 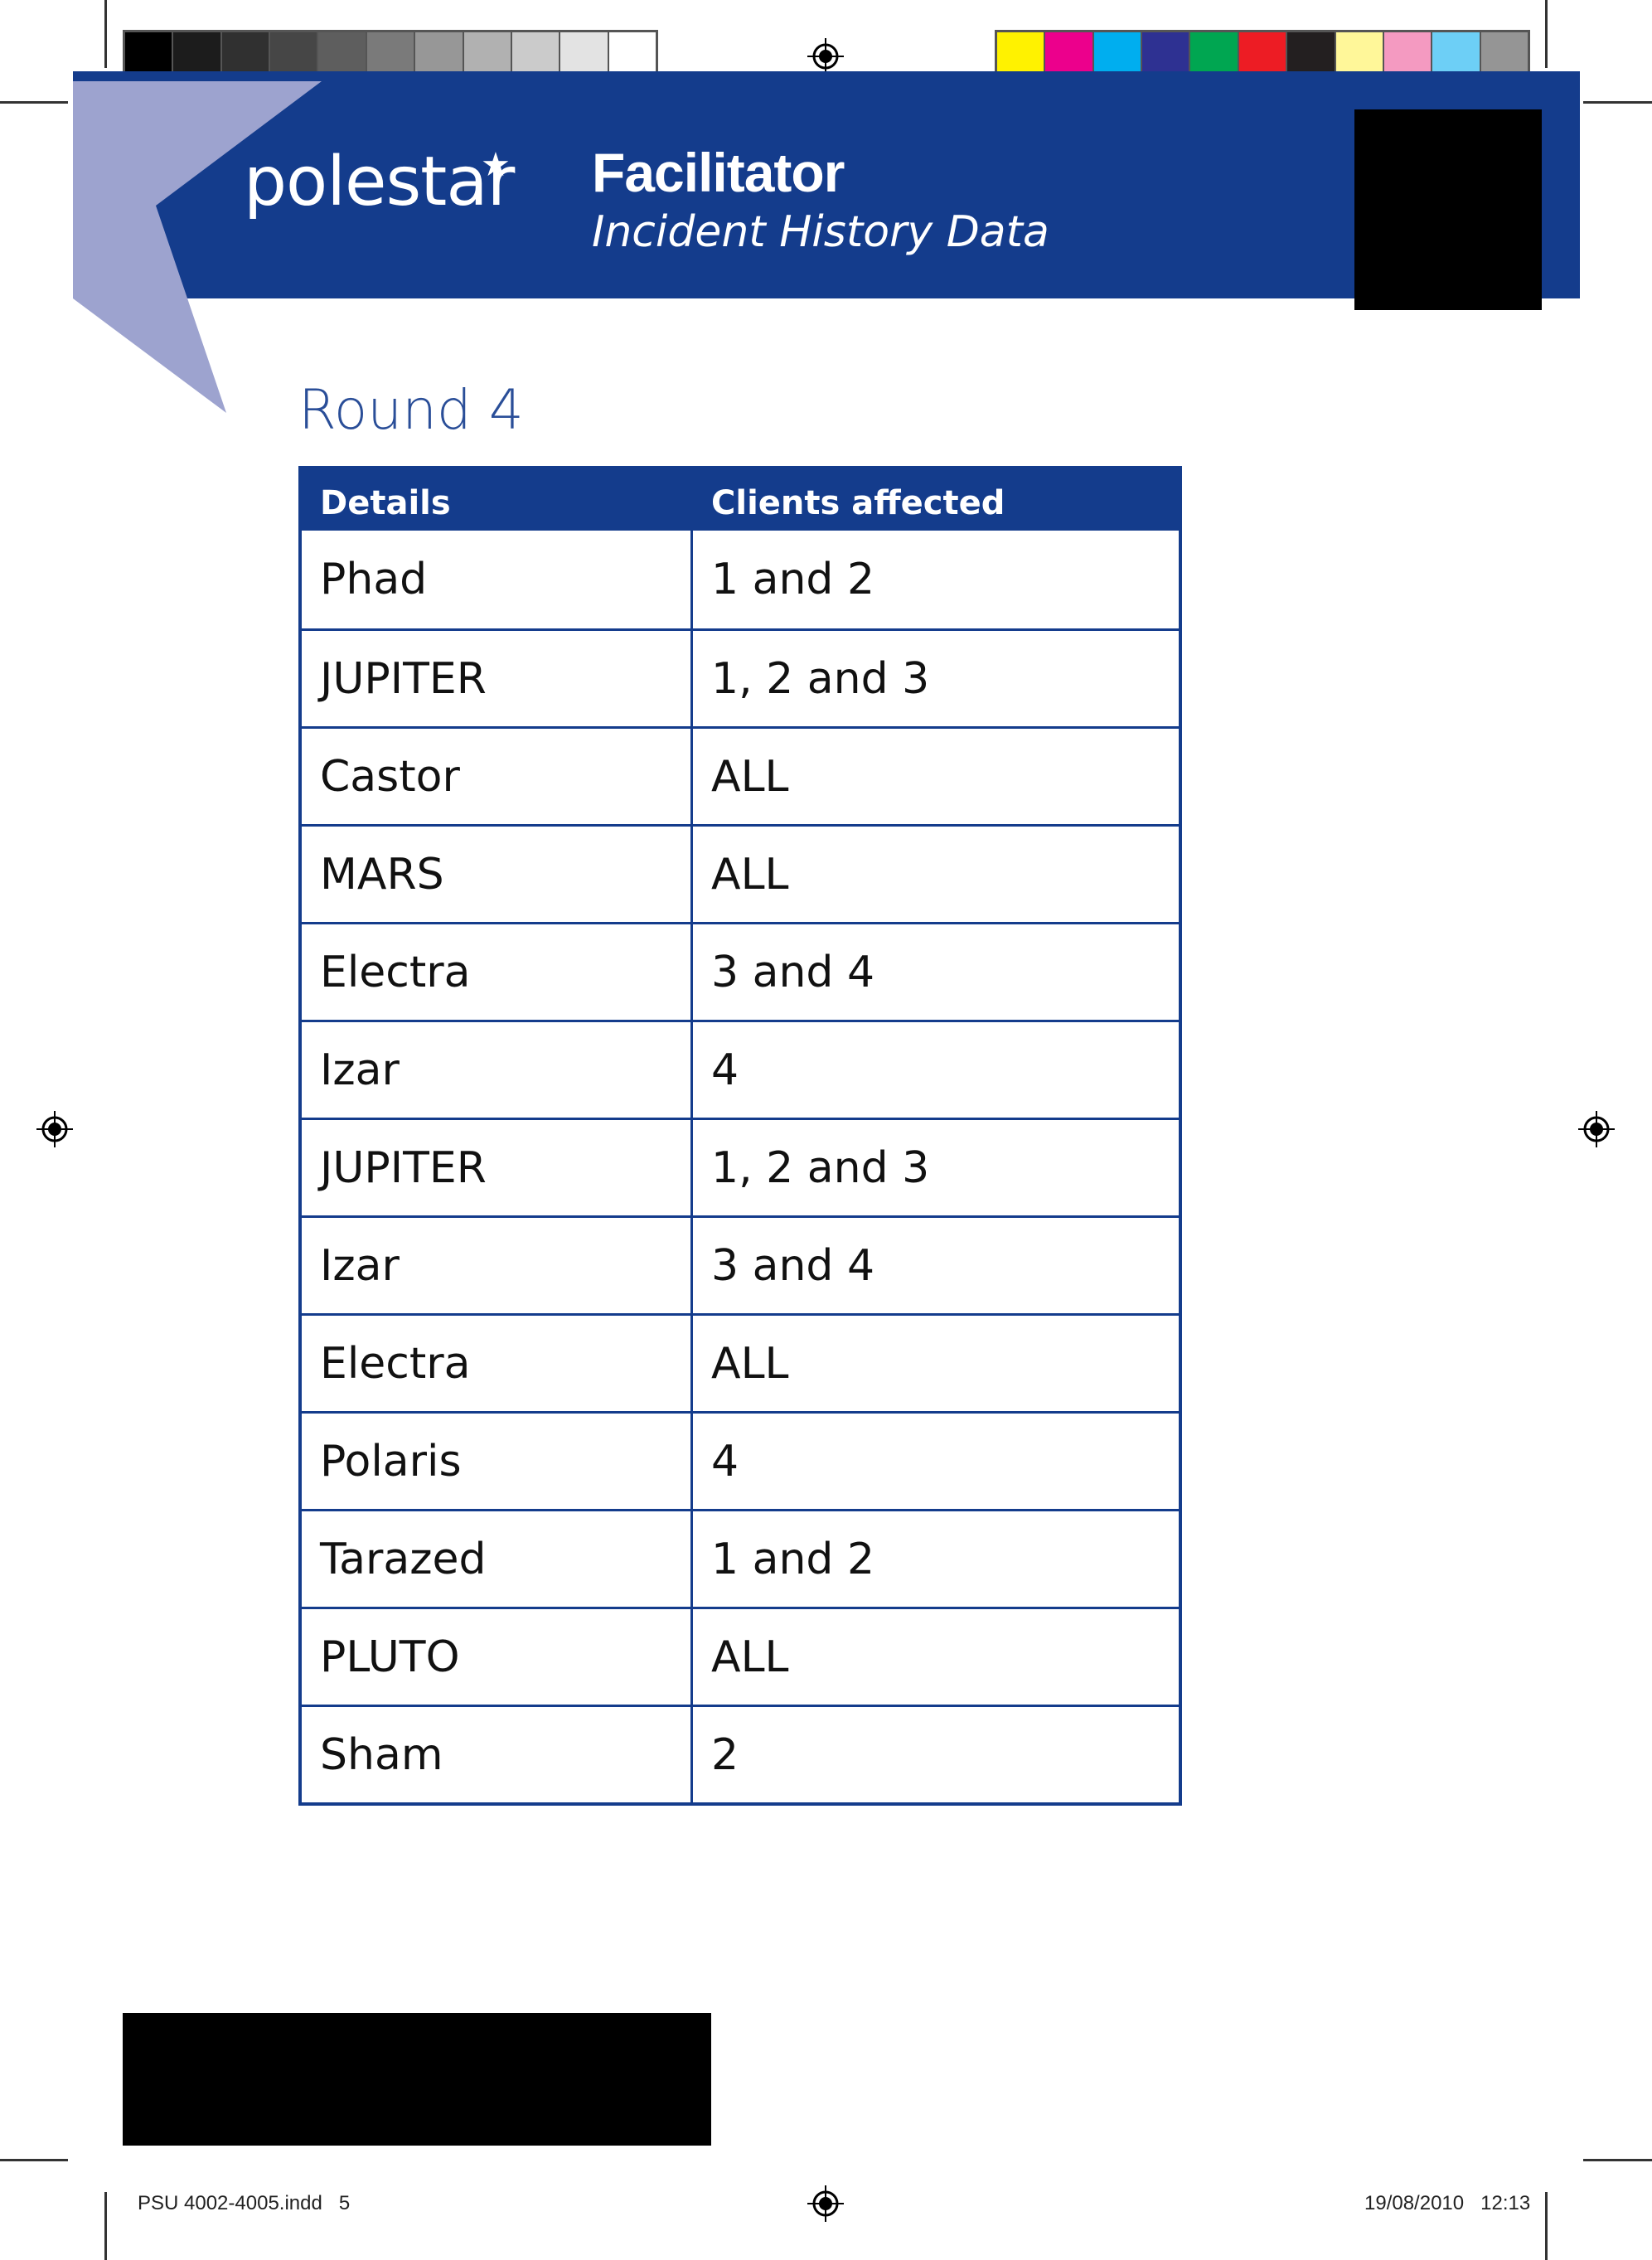 I want to click on table-row: Phad 1 and 2, so click(x=740, y=580).